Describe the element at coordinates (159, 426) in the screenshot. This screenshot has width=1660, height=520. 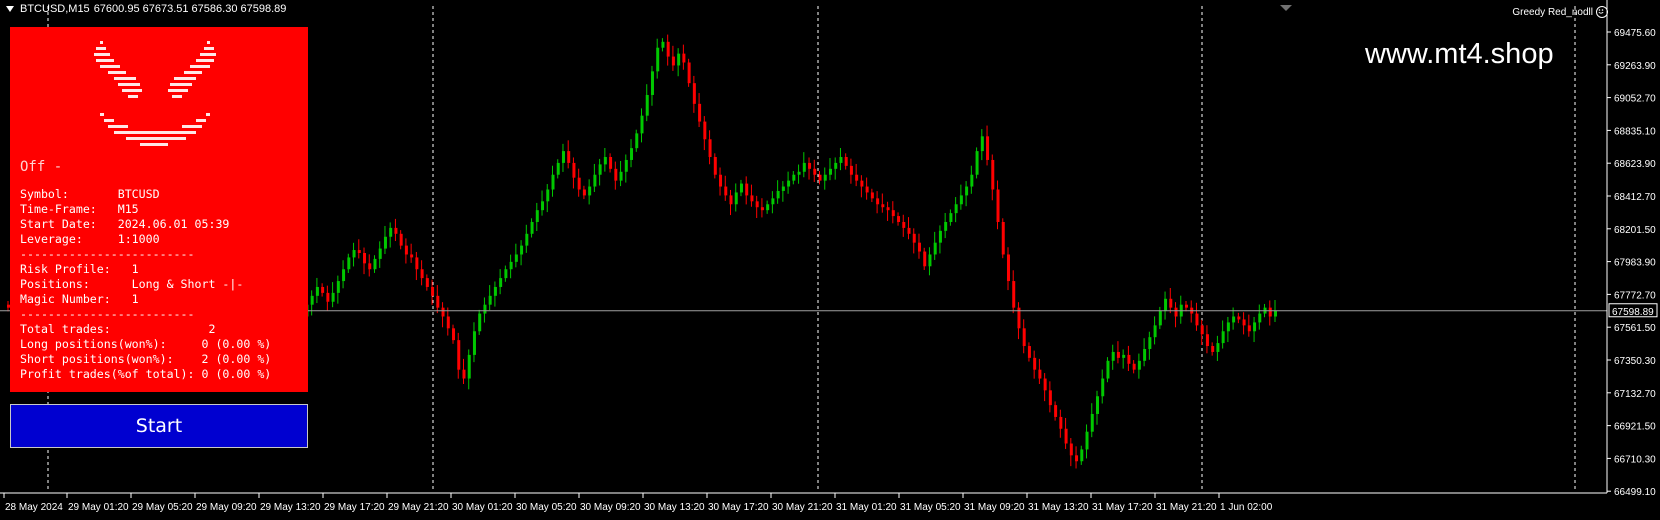
I see `start-button: Start` at that location.